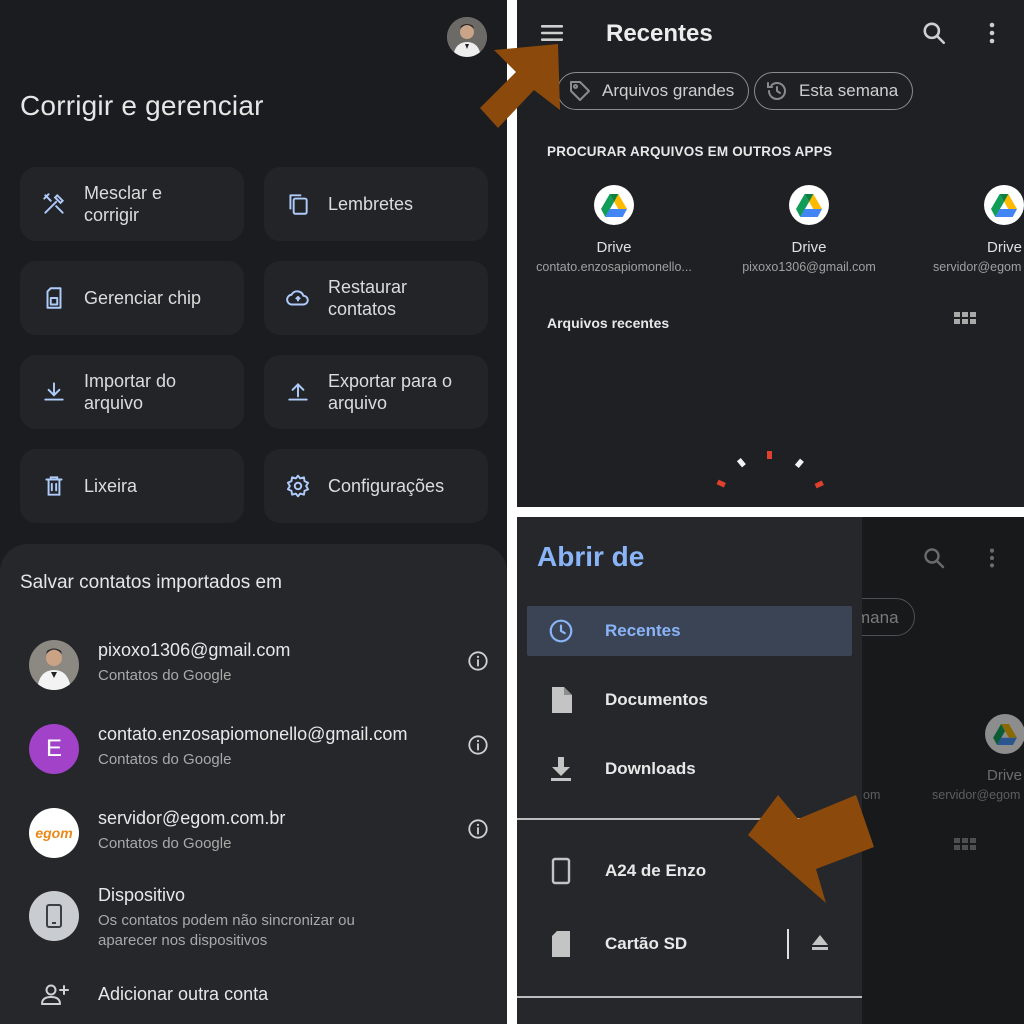 This screenshot has width=1024, height=1024. I want to click on tile-label: Lembretes, so click(371, 204).